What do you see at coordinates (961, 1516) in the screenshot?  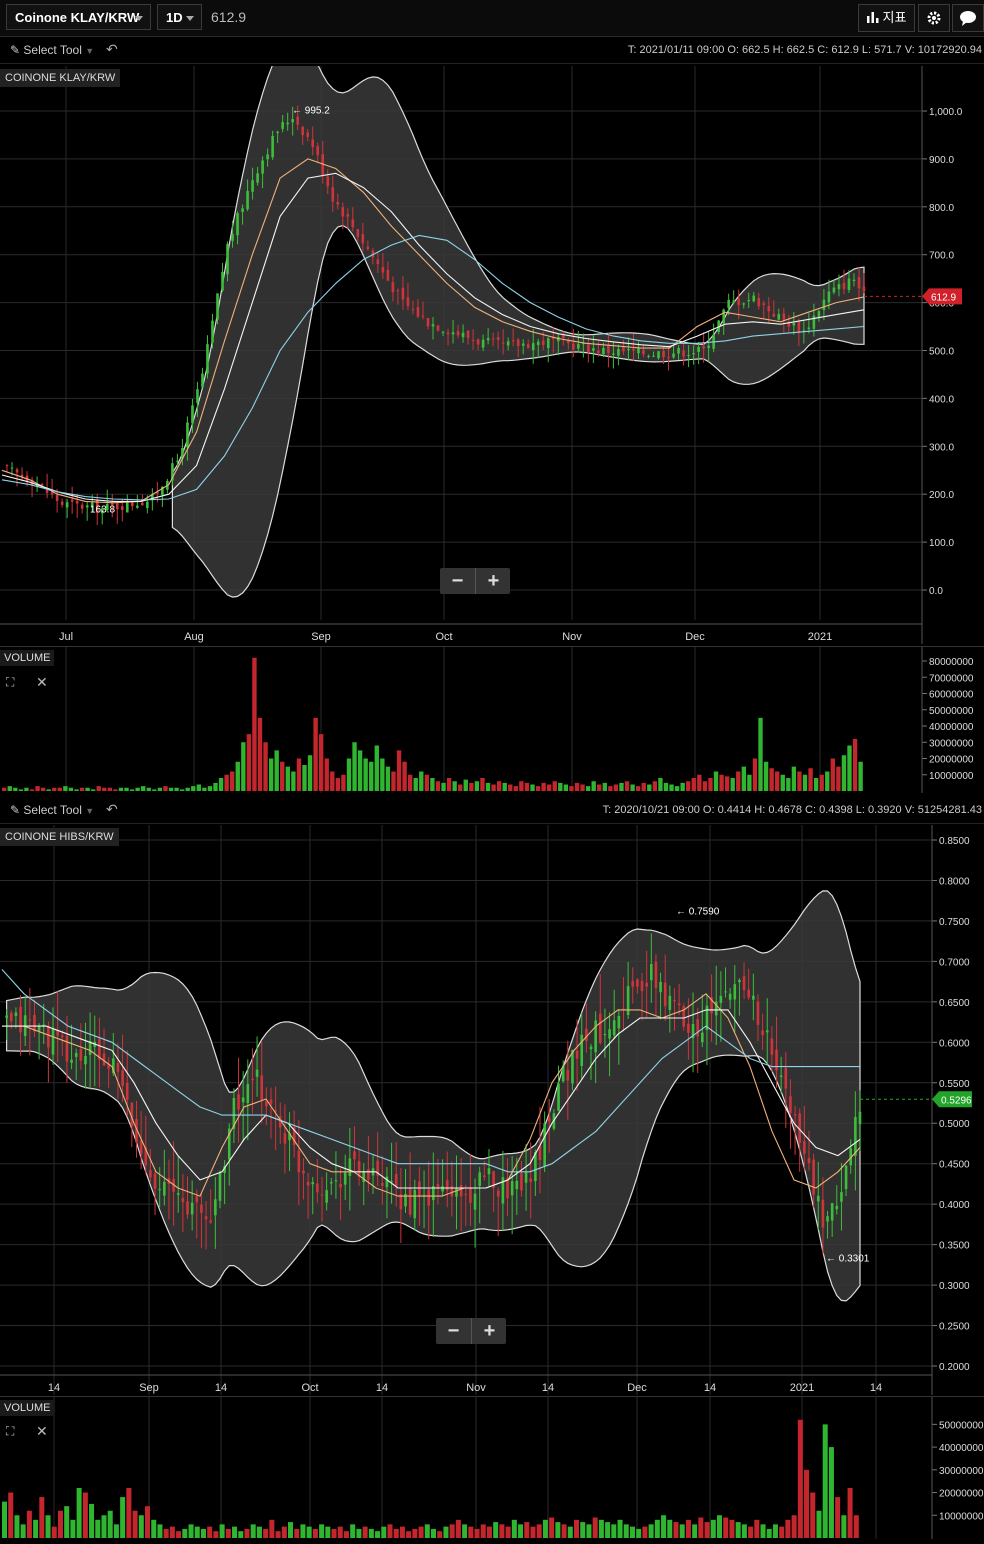 I see `y-tick-label: 10000000` at bounding box center [961, 1516].